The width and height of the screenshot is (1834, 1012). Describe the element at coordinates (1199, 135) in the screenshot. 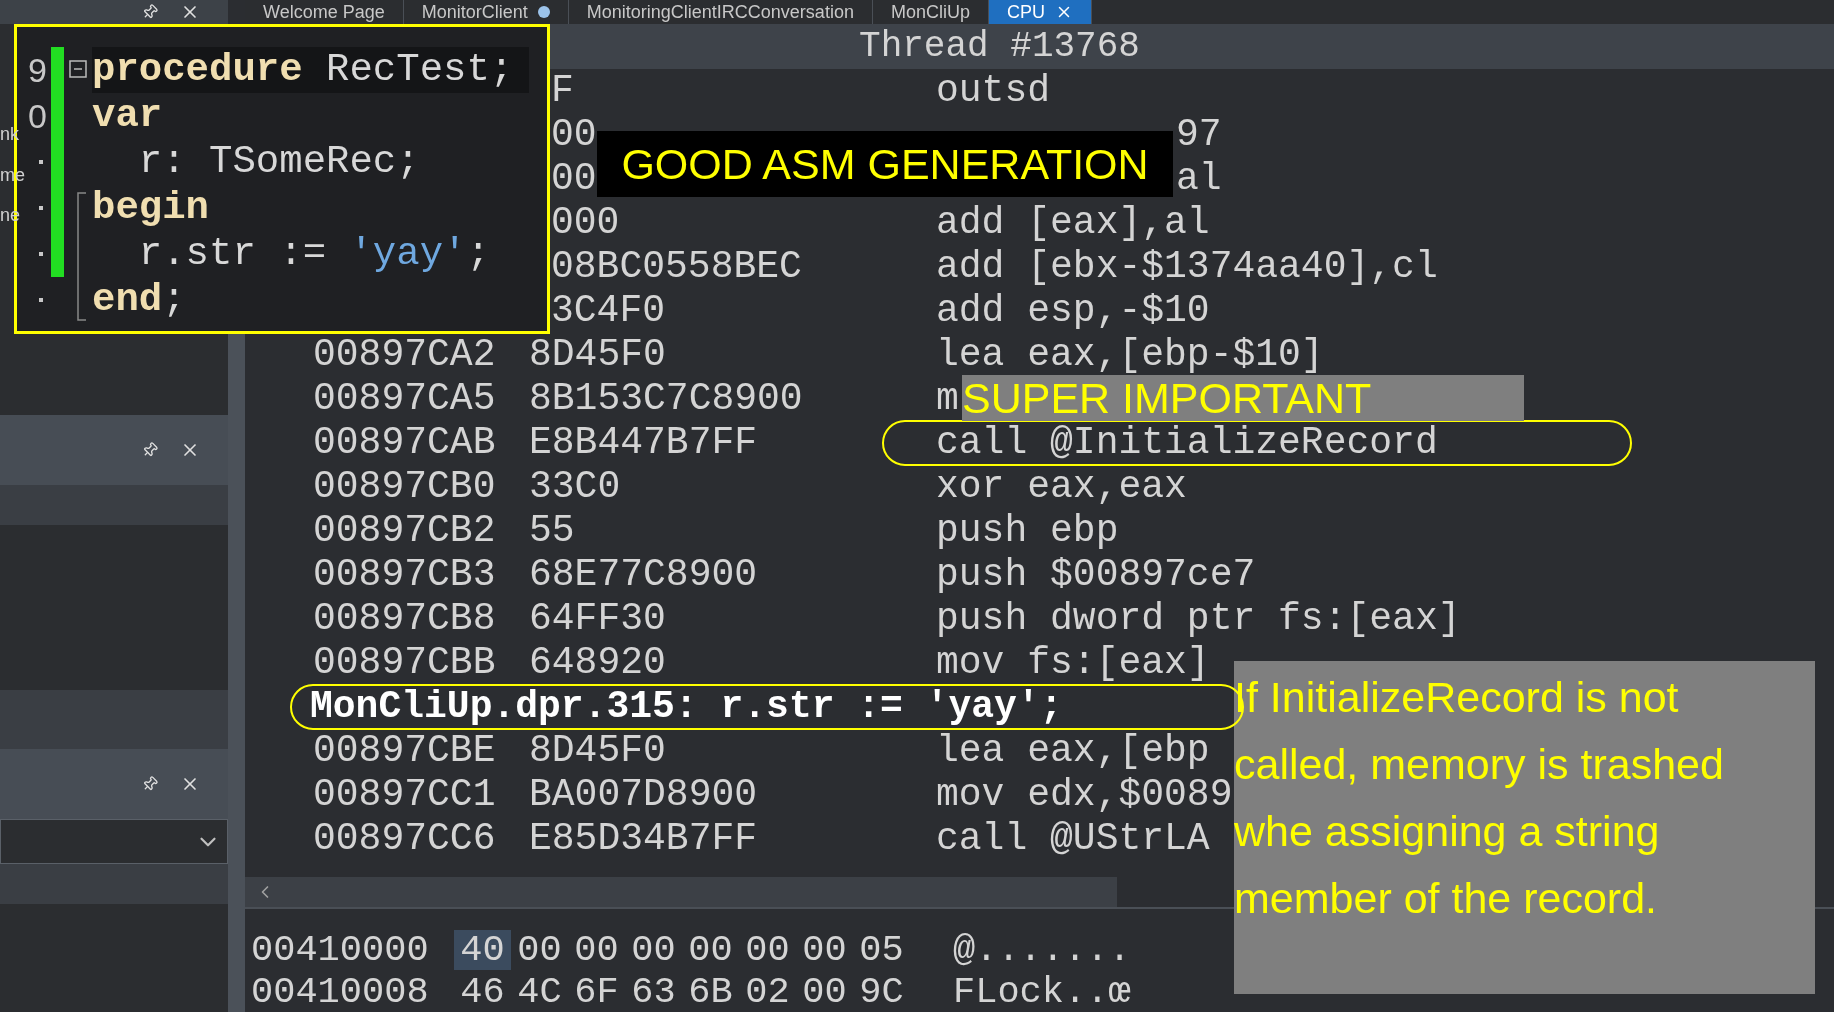

I see `instruction-cell: 97` at that location.